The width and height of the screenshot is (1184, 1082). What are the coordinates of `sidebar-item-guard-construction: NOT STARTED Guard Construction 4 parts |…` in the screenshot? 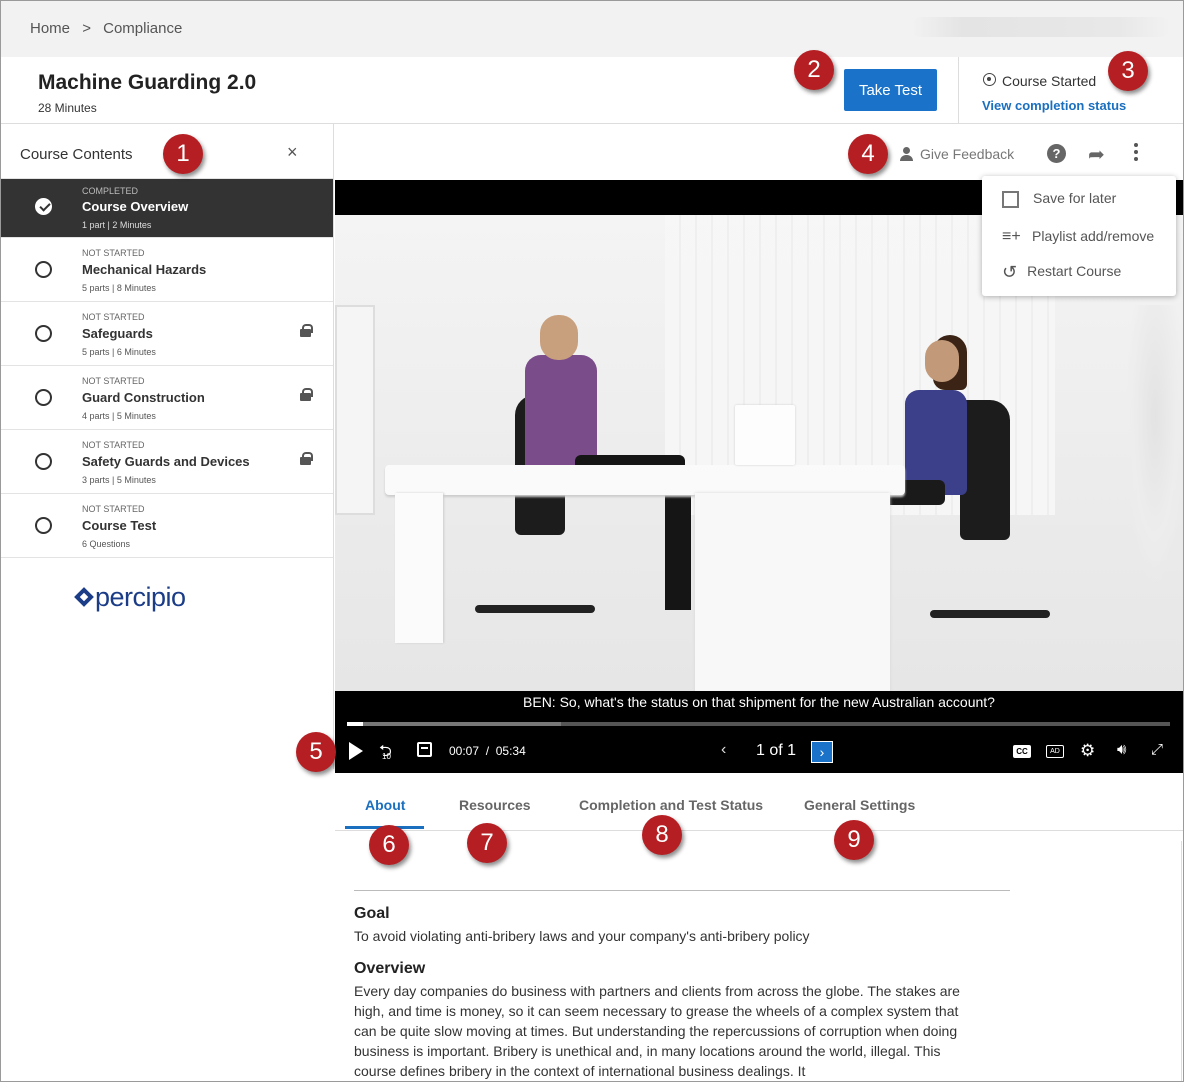 It's located at (167, 398).